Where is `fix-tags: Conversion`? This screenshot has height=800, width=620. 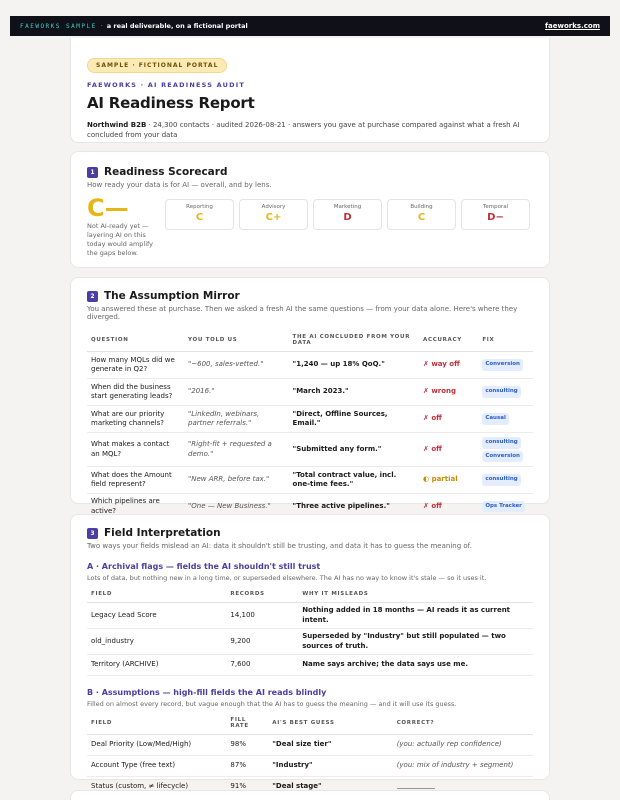
fix-tags: Conversion is located at coordinates (505, 365).